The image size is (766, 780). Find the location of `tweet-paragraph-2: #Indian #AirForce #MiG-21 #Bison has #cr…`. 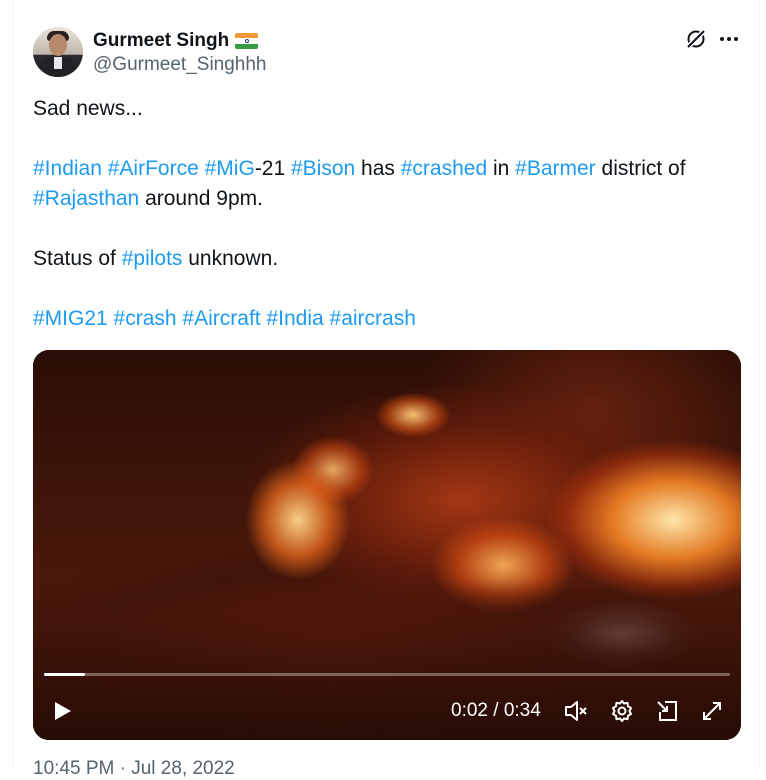

tweet-paragraph-2: #Indian #AirForce #MiG-21 #Bison has #cr… is located at coordinates (388, 184).